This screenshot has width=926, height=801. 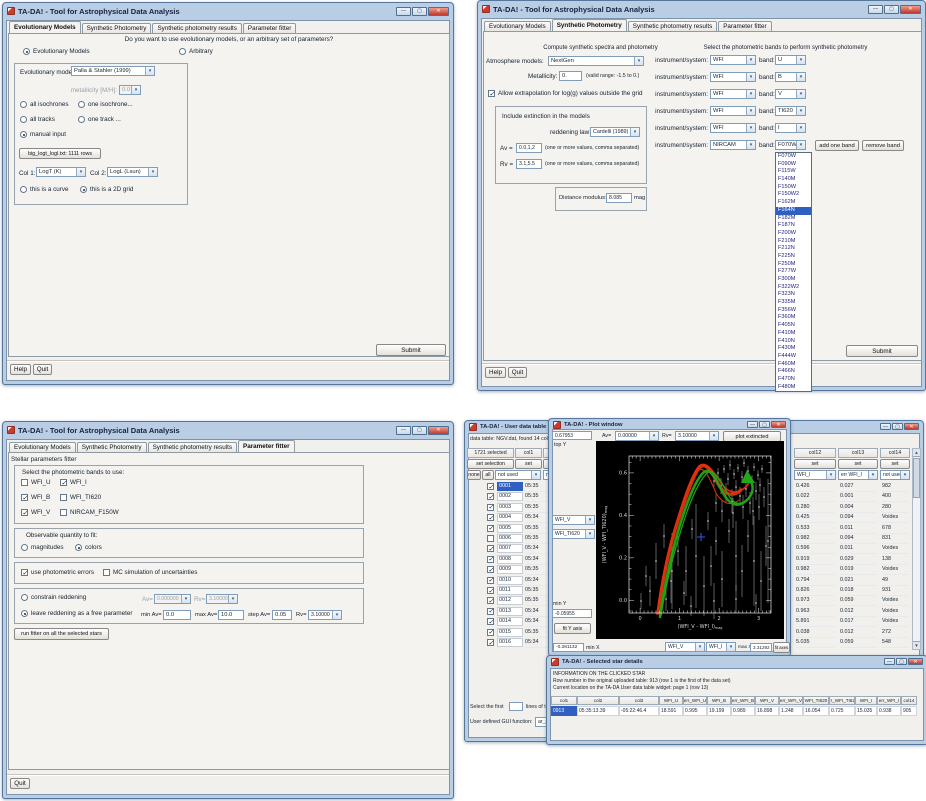 What do you see at coordinates (793, 219) in the screenshot?
I see `band-list-item: F182M` at bounding box center [793, 219].